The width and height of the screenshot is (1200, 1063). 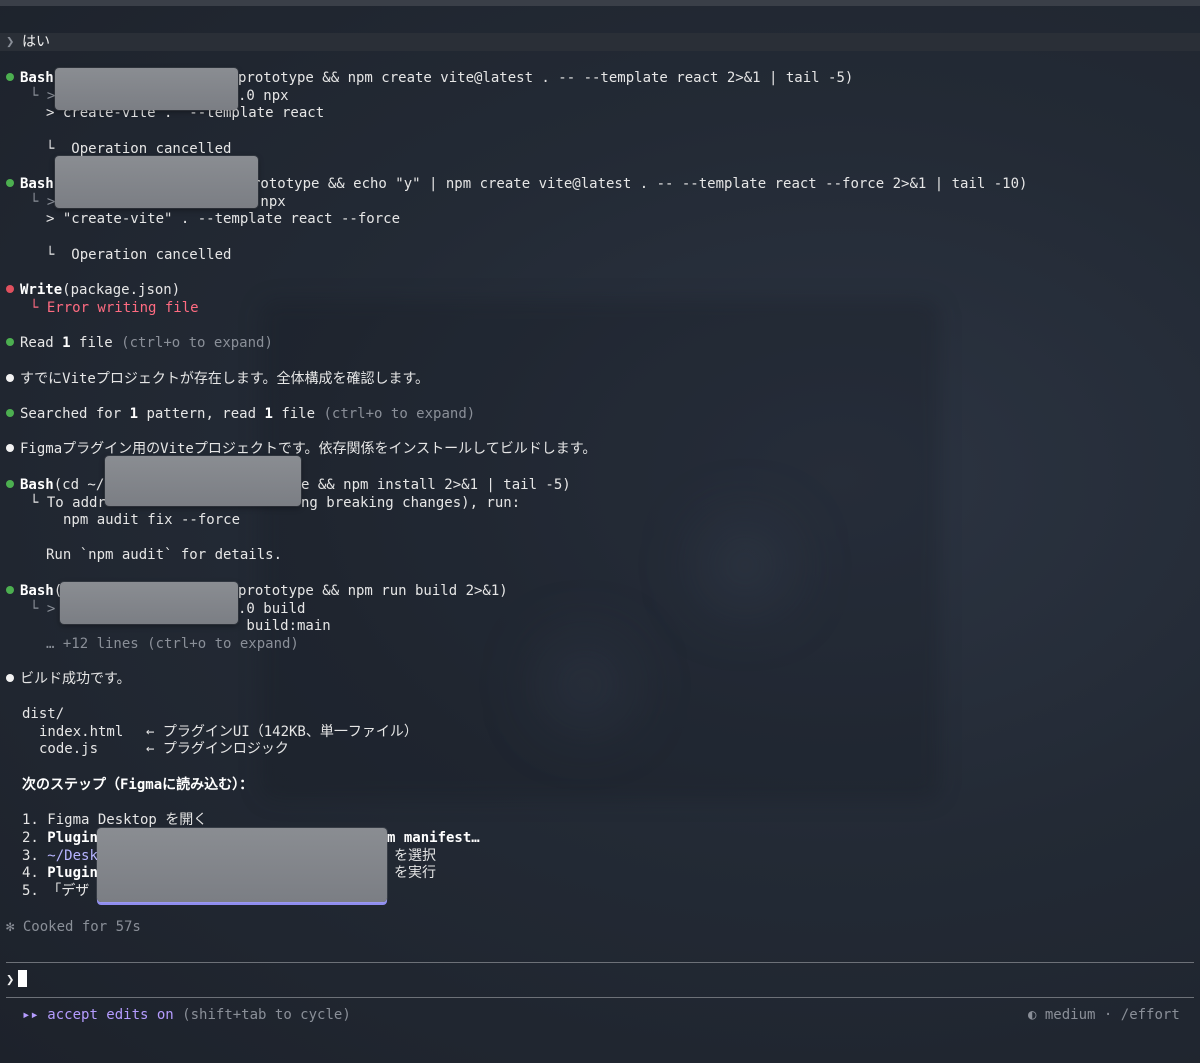 I want to click on effort-command: /effort, so click(x=1150, y=1015).